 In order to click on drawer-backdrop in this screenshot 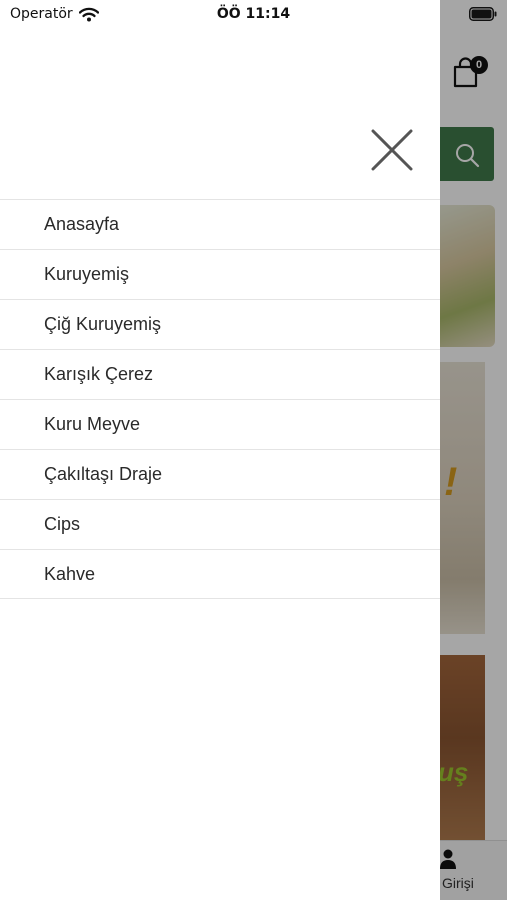, I will do `click(473, 450)`.